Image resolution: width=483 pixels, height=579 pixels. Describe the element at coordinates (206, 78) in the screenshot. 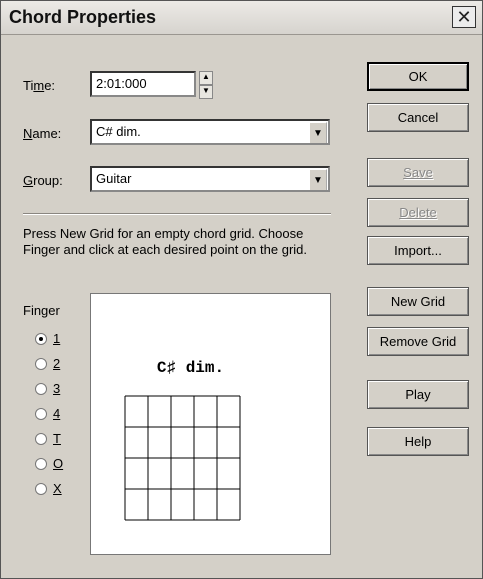

I see `spin-up-icon: ▲` at that location.